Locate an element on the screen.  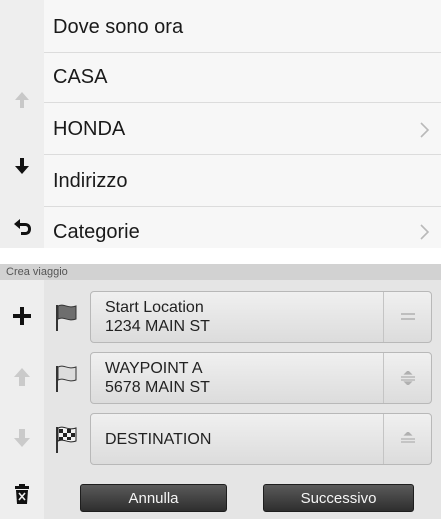
trip-side-rail is located at coordinates (22, 399).